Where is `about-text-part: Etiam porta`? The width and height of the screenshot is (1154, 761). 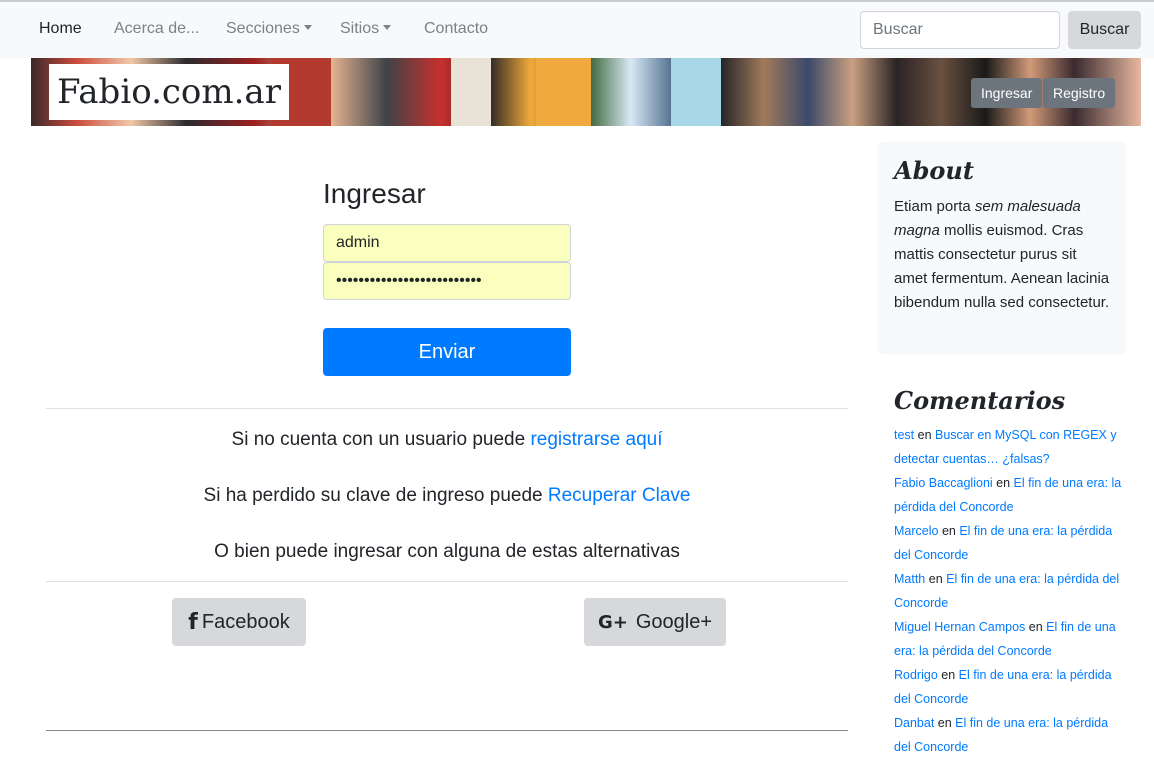
about-text-part: Etiam porta is located at coordinates (934, 206).